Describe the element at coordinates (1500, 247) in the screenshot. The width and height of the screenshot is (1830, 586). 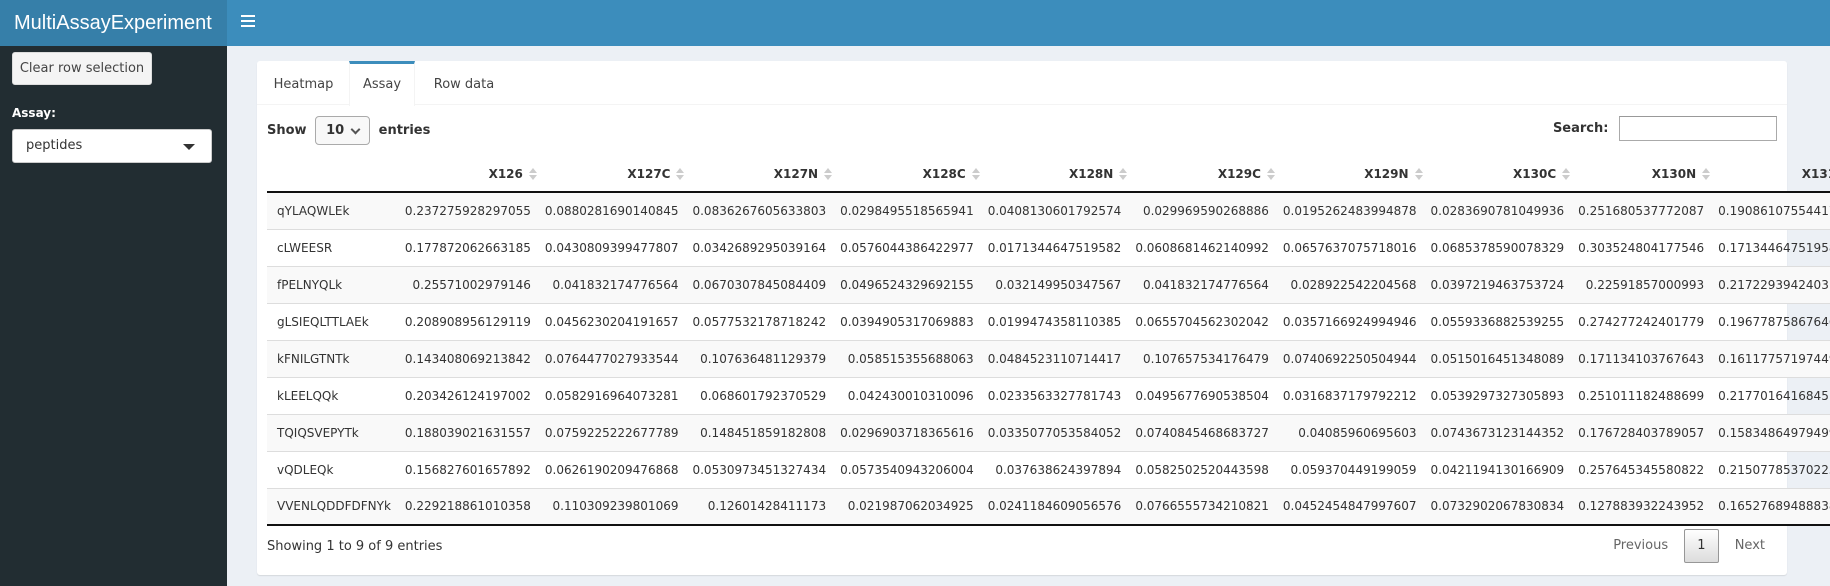
I see `value-cell: 0.0685378590078329` at that location.